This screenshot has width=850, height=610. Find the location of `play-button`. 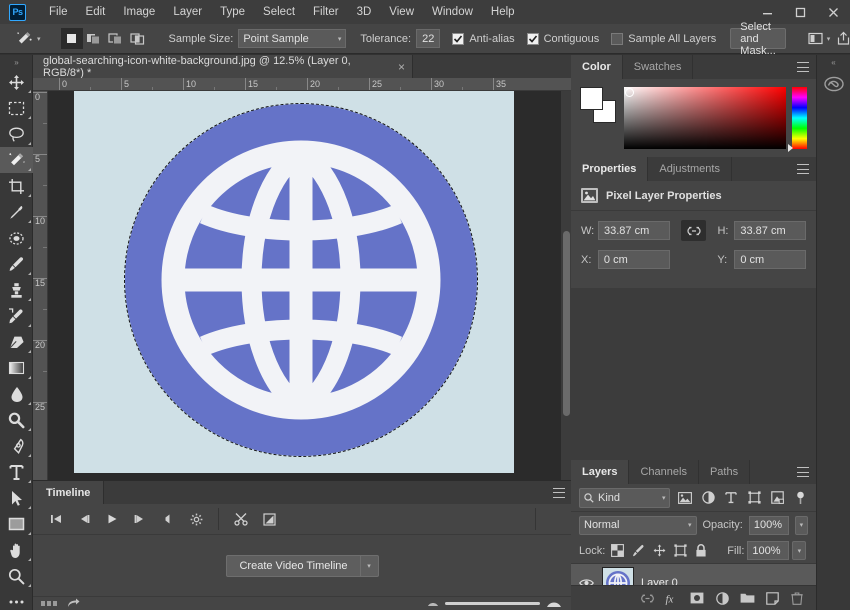

play-button is located at coordinates (112, 519).